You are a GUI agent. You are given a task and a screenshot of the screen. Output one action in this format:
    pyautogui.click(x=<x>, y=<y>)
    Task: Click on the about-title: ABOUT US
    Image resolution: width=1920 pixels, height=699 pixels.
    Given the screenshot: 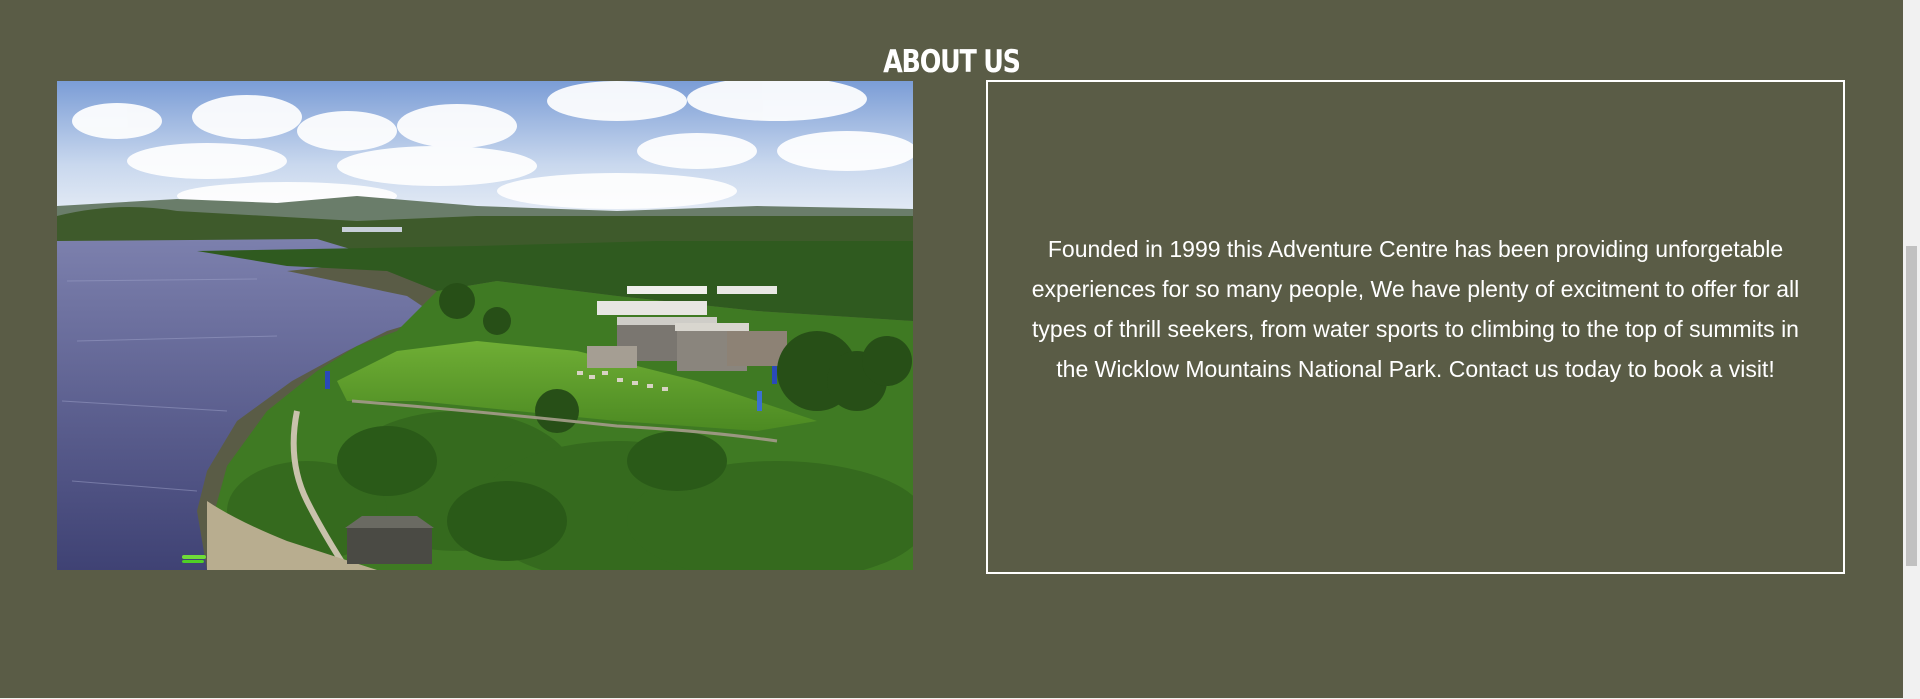 What is the action you would take?
    pyautogui.click(x=952, y=61)
    